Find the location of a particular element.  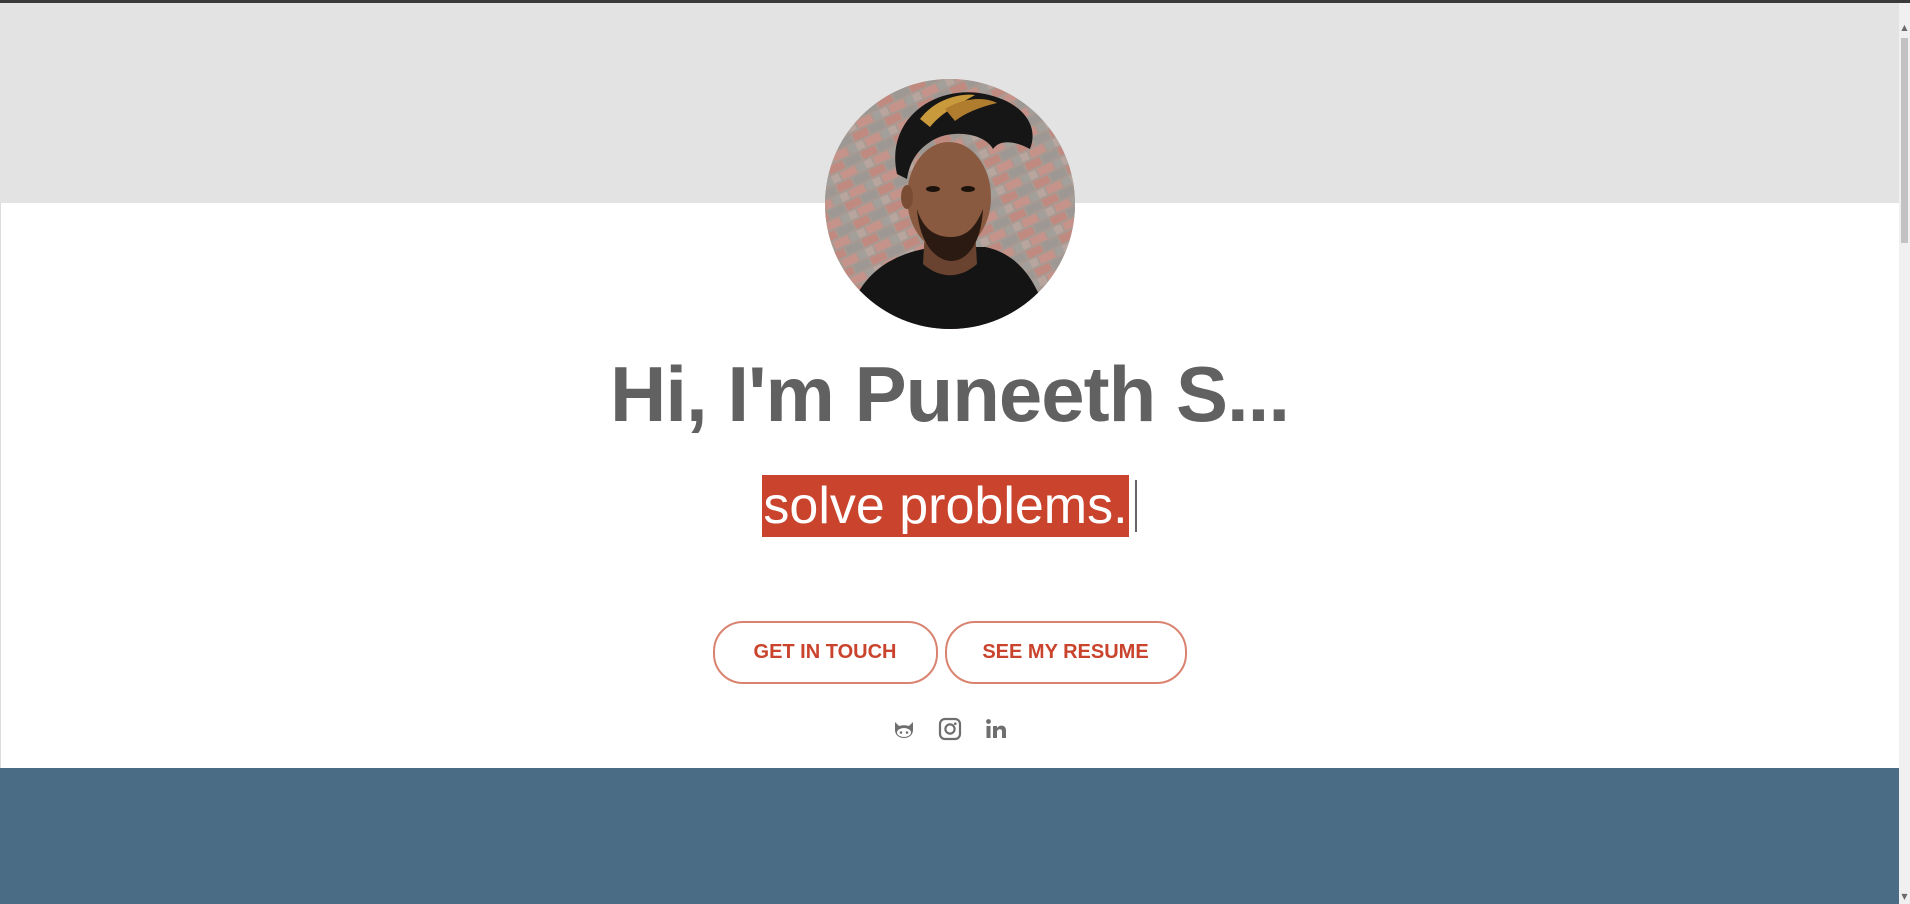

scroll-down-arrow-icon: ▼ is located at coordinates (1904, 897).